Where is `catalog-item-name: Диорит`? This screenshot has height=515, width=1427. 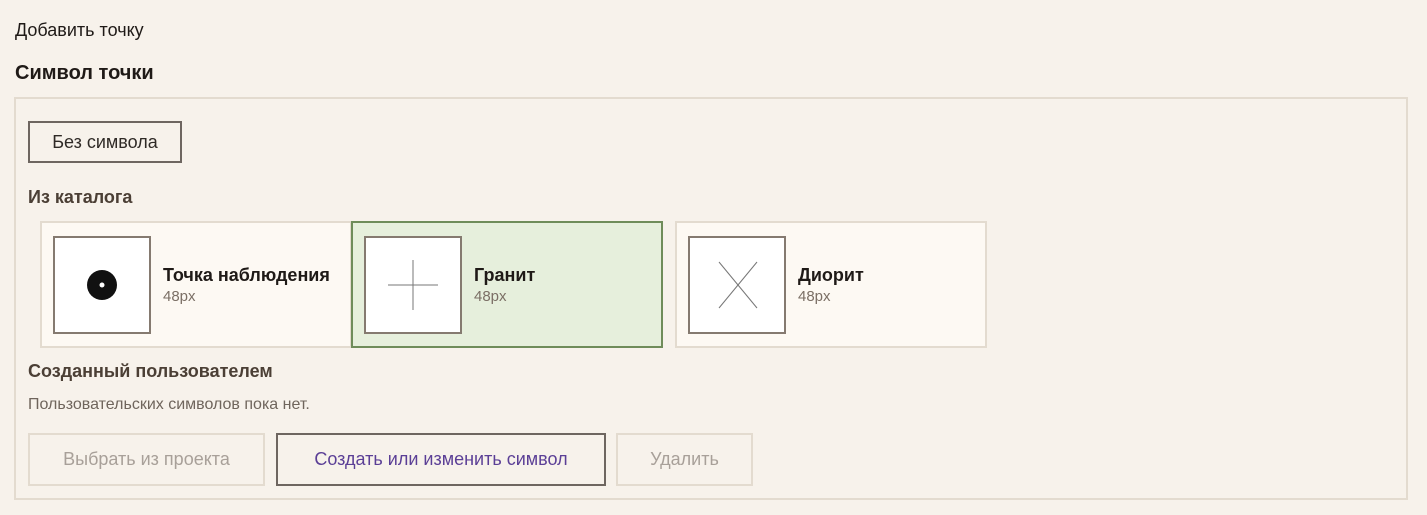 catalog-item-name: Диорит is located at coordinates (831, 275).